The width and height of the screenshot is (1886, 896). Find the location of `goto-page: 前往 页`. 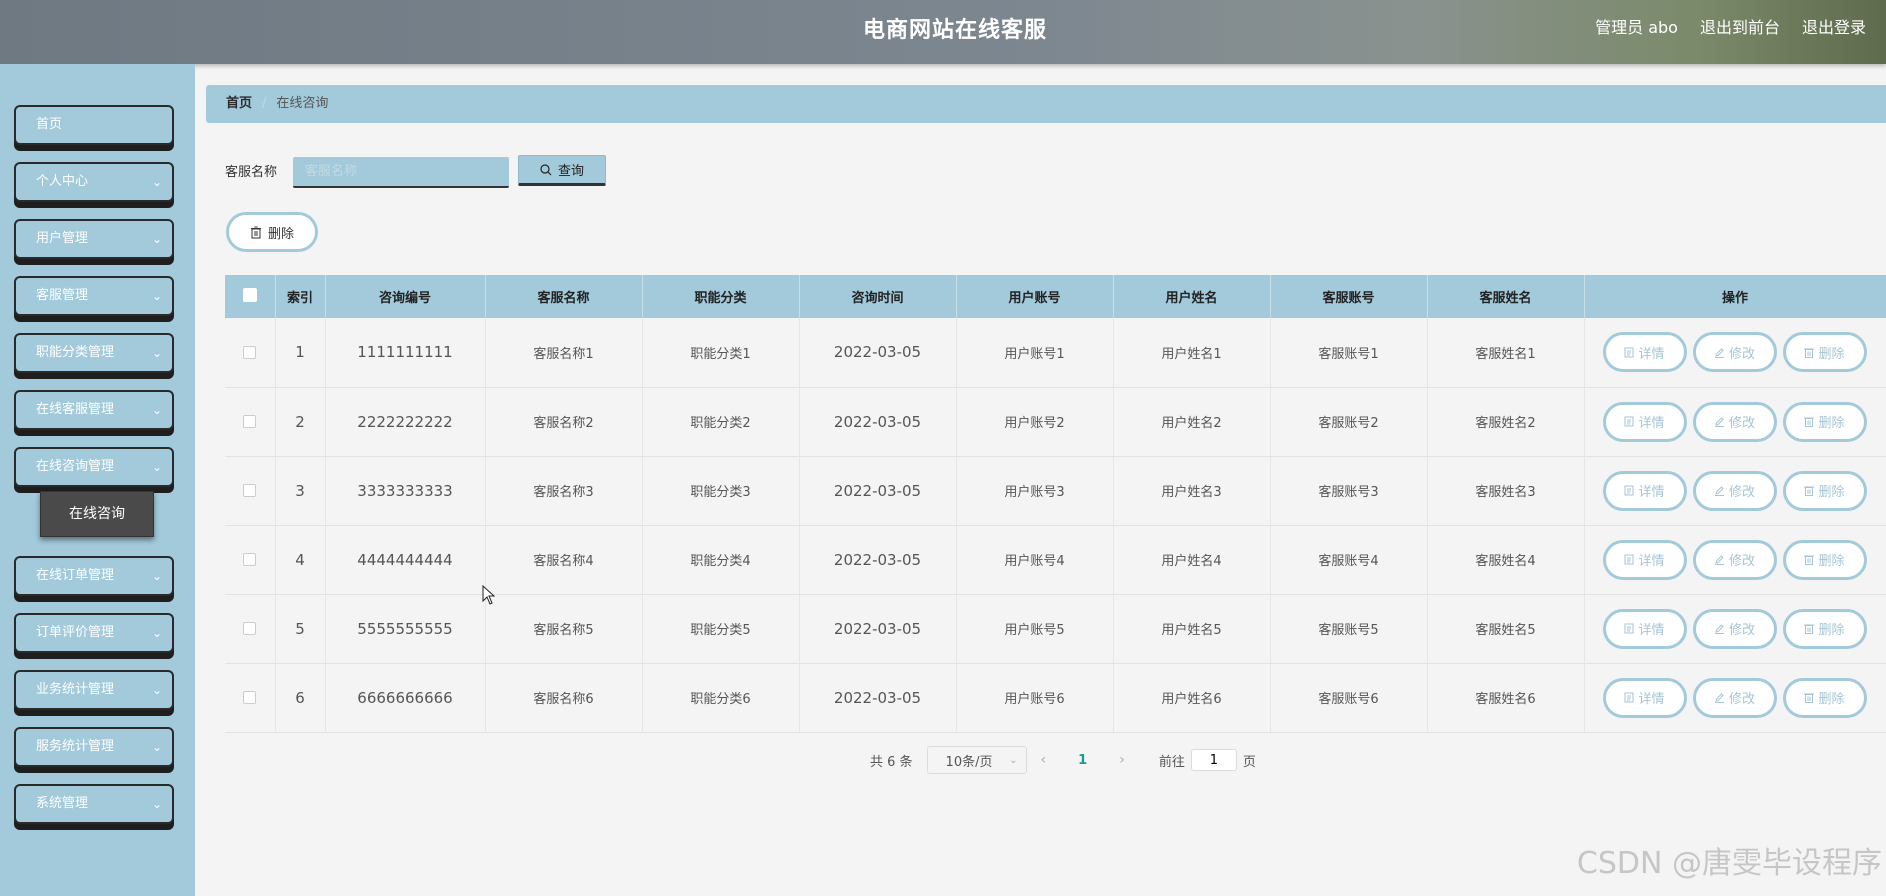

goto-page: 前往 页 is located at coordinates (1207, 760).